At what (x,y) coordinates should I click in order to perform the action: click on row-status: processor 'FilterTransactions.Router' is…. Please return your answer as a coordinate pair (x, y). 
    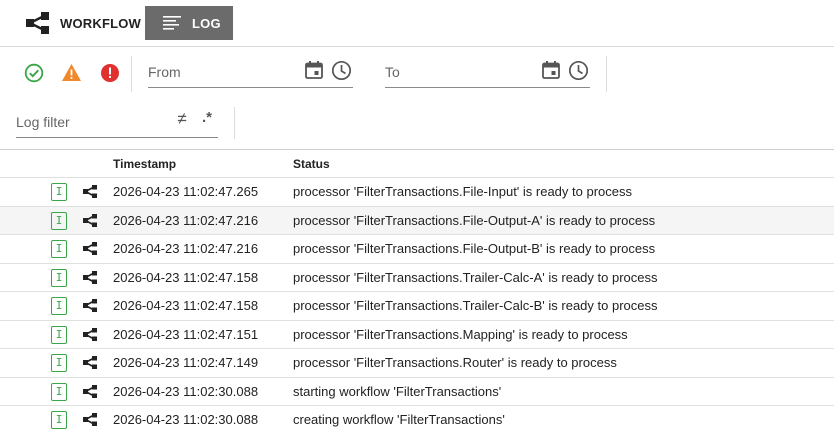
    Looking at the image, I should click on (455, 362).